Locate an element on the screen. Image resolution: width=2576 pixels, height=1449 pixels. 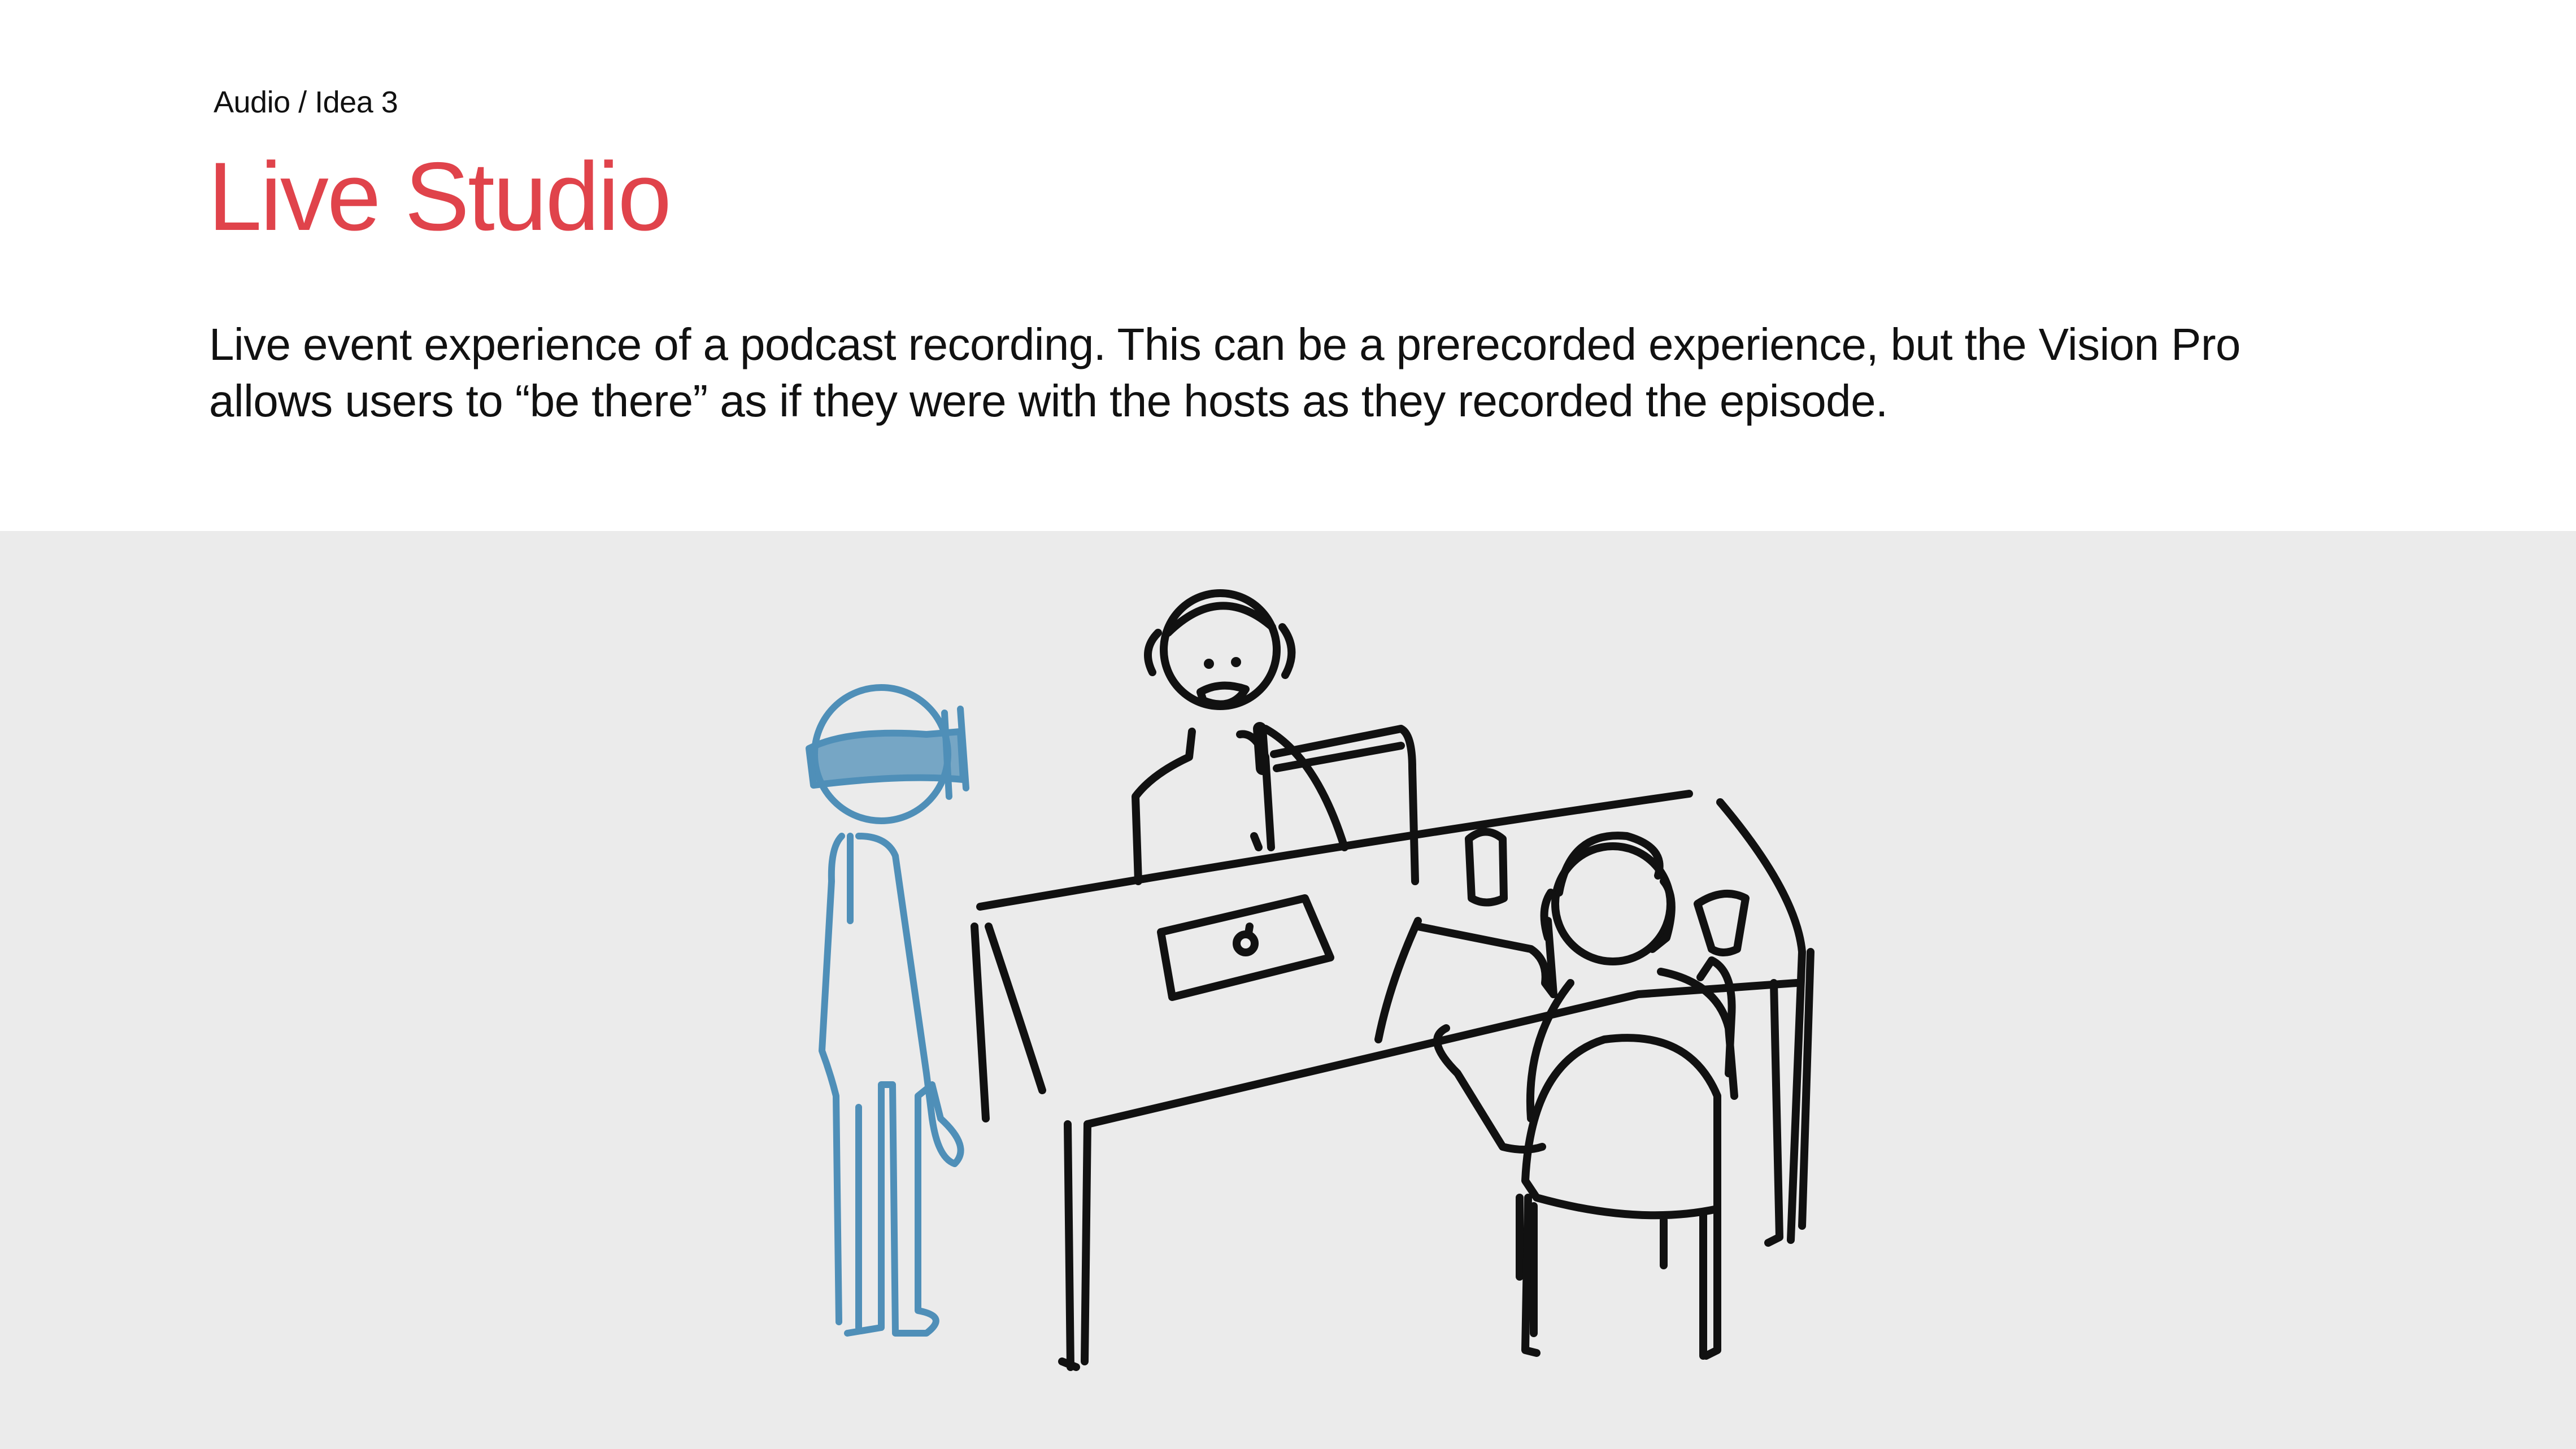
cup-icon is located at coordinates (1486, 867).